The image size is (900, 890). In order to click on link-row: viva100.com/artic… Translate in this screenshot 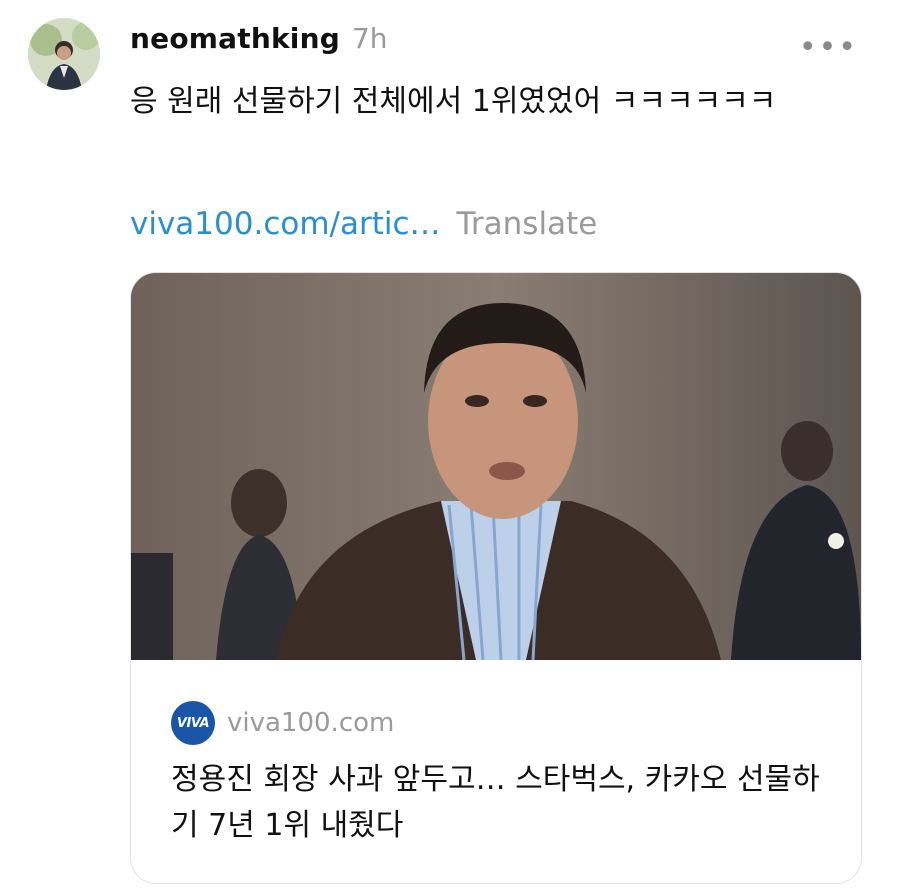, I will do `click(363, 224)`.